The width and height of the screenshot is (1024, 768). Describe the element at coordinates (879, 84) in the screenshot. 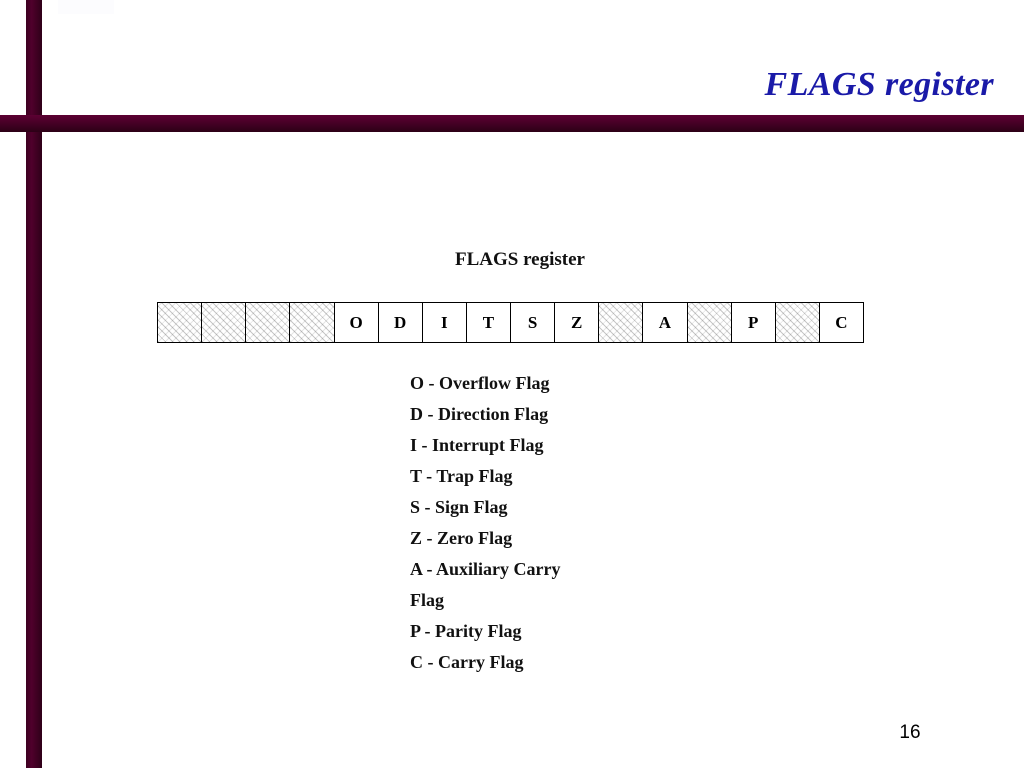

I see `slide-title: FLAGS register` at that location.